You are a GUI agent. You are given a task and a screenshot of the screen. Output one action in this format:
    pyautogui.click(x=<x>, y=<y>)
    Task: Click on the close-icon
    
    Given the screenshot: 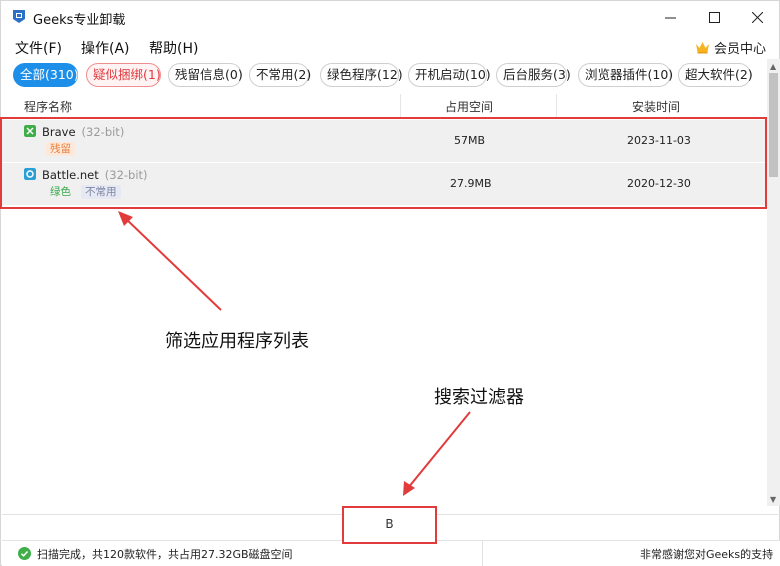 What is the action you would take?
    pyautogui.click(x=757, y=17)
    